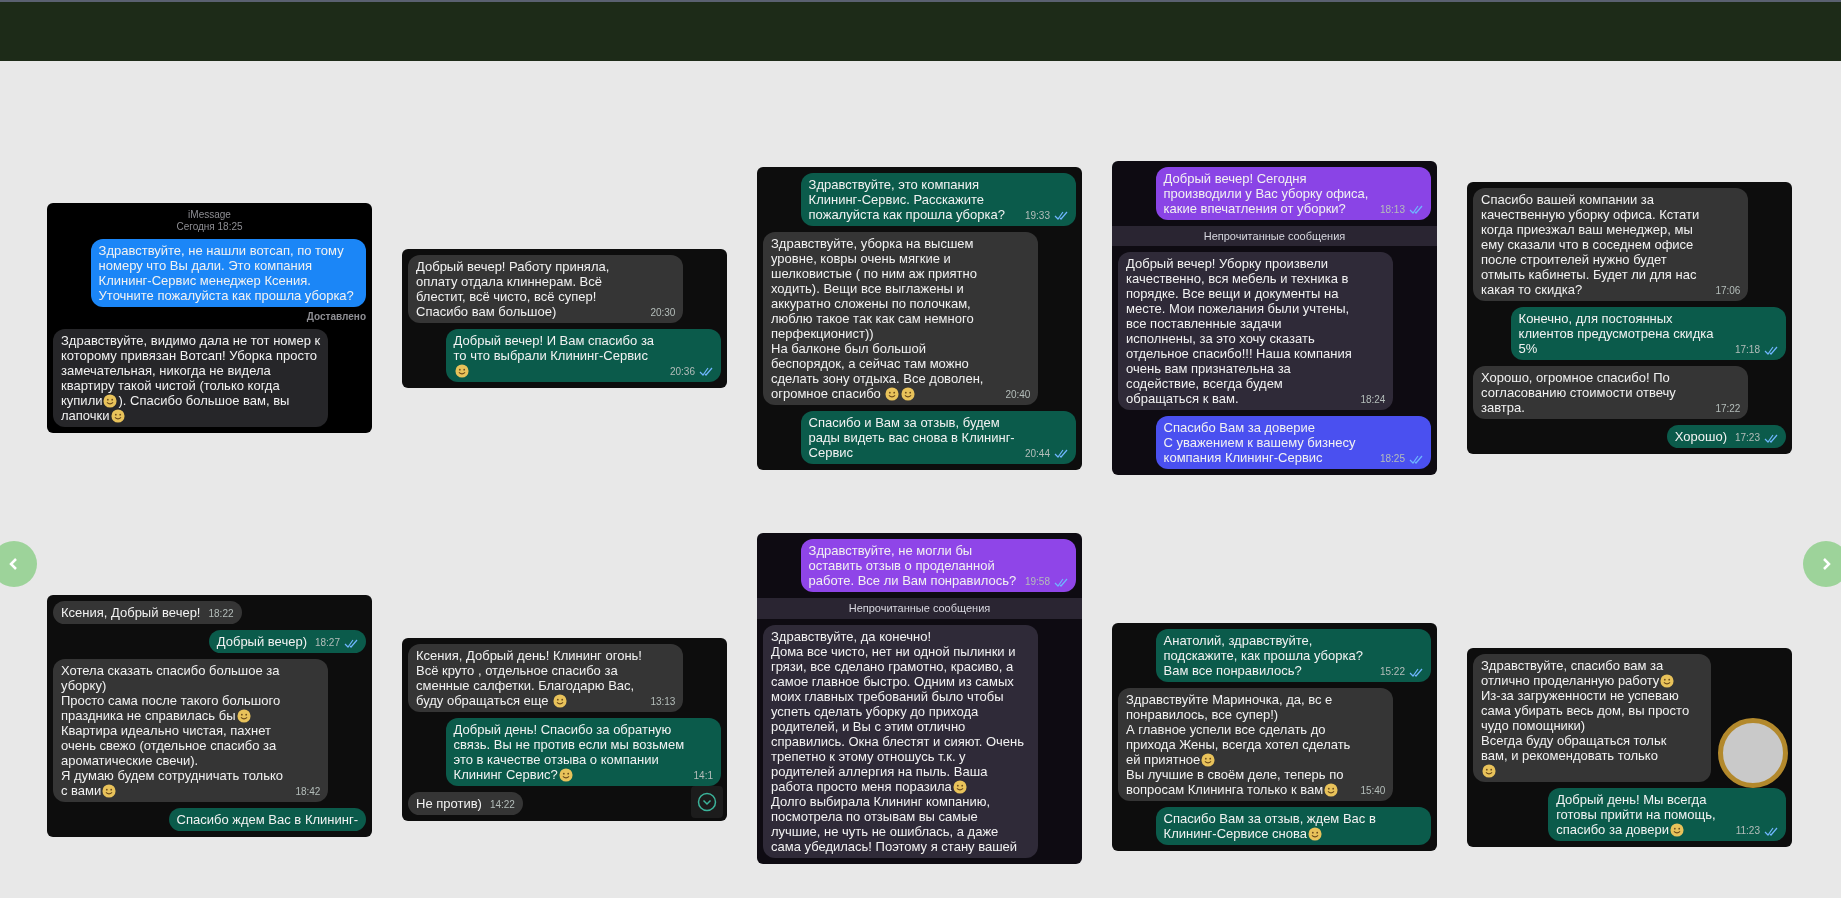 The width and height of the screenshot is (1841, 898). I want to click on message-time: 15:22, so click(1392, 672).